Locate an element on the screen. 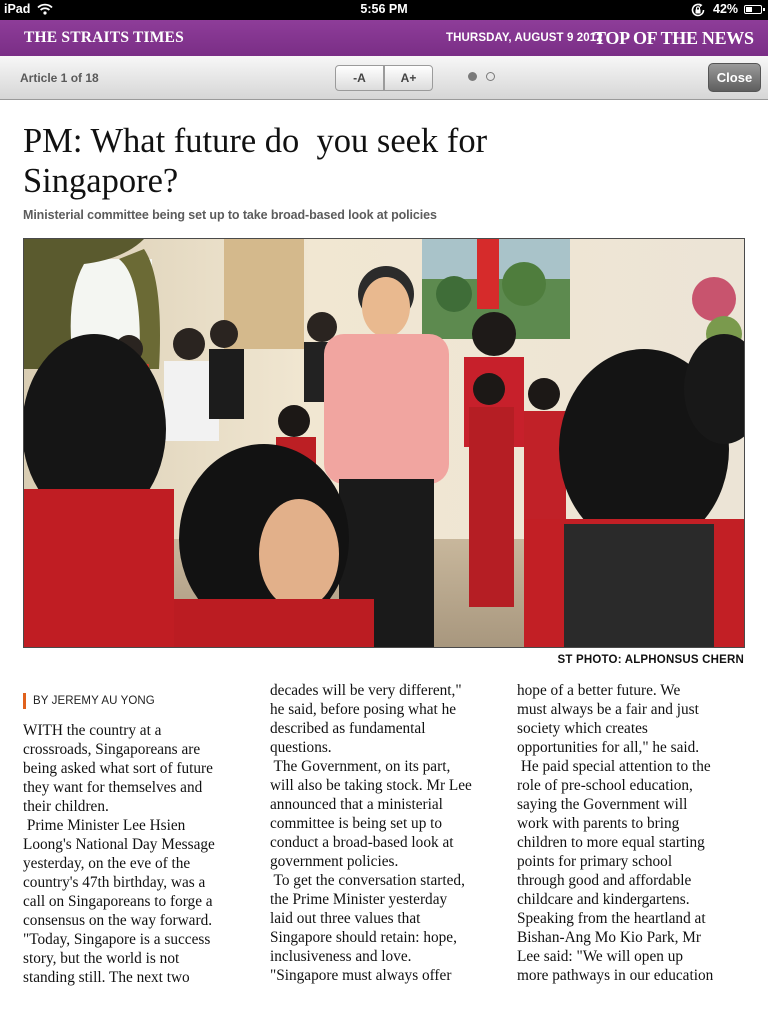 Image resolution: width=768 pixels, height=1024 pixels. text-line: Prime Minister Lee Hsien is located at coordinates (104, 825).